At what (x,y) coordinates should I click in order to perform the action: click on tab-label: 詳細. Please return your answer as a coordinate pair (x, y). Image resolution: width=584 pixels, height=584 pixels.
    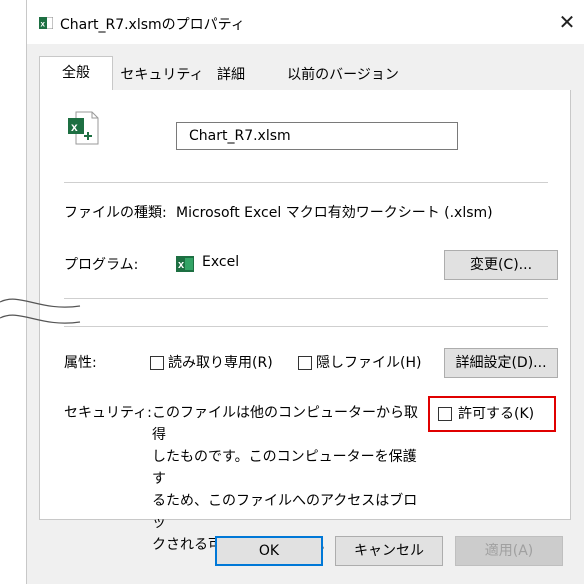
    Looking at the image, I should click on (231, 75).